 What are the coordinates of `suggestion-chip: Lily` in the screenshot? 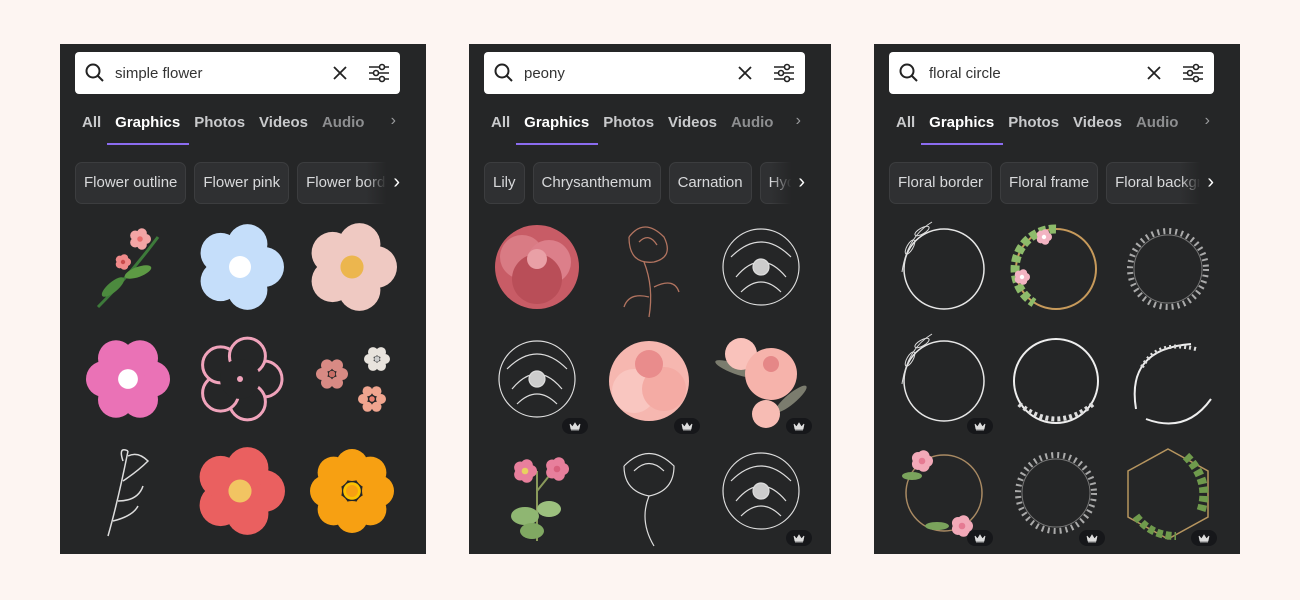 It's located at (504, 183).